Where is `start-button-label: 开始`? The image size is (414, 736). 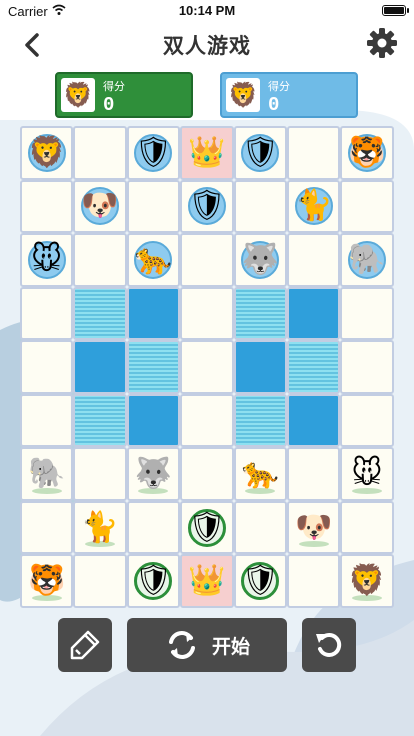
start-button-label: 开始 is located at coordinates (230, 646).